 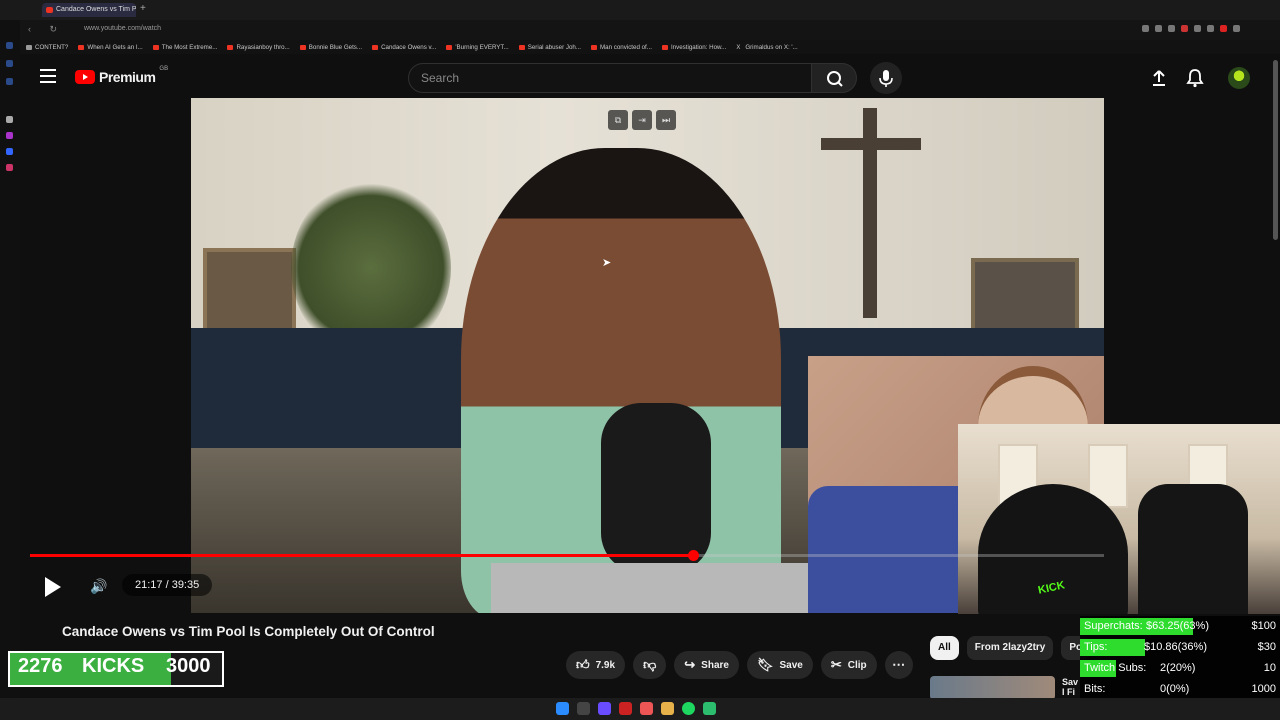 What do you see at coordinates (46, 29) in the screenshot?
I see `nav-arrows-icon: ‹ ↻` at bounding box center [46, 29].